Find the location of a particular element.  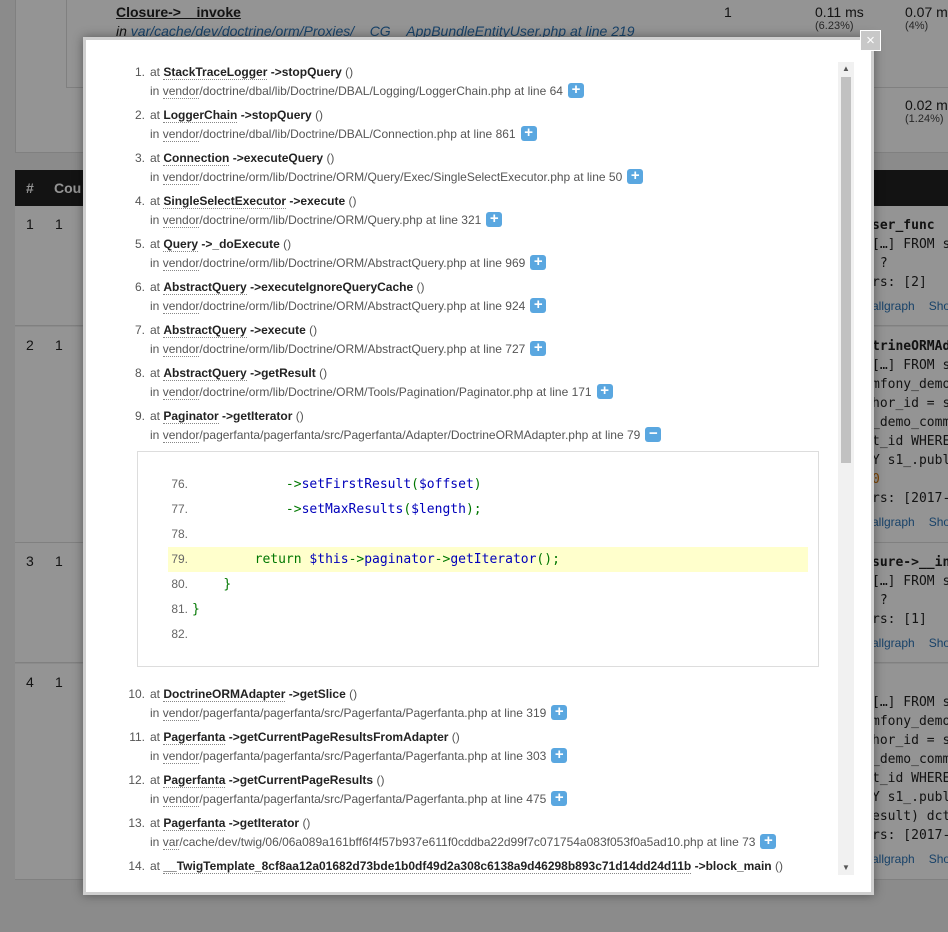

frame-number: 3. is located at coordinates (139, 158).